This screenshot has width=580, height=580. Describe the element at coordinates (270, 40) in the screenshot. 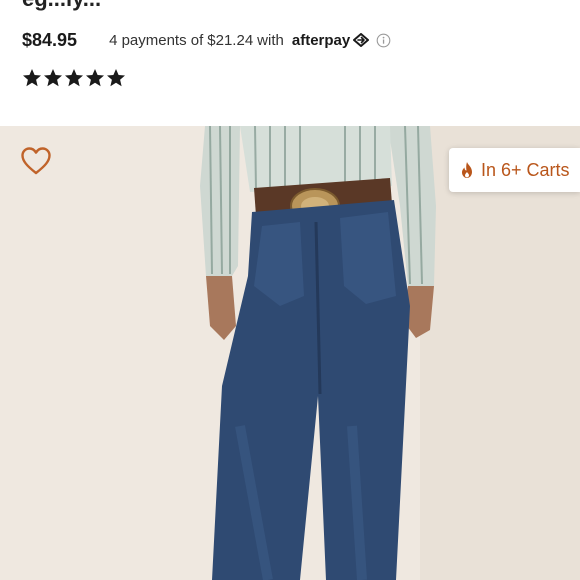

I see `installment-with-text: with` at that location.